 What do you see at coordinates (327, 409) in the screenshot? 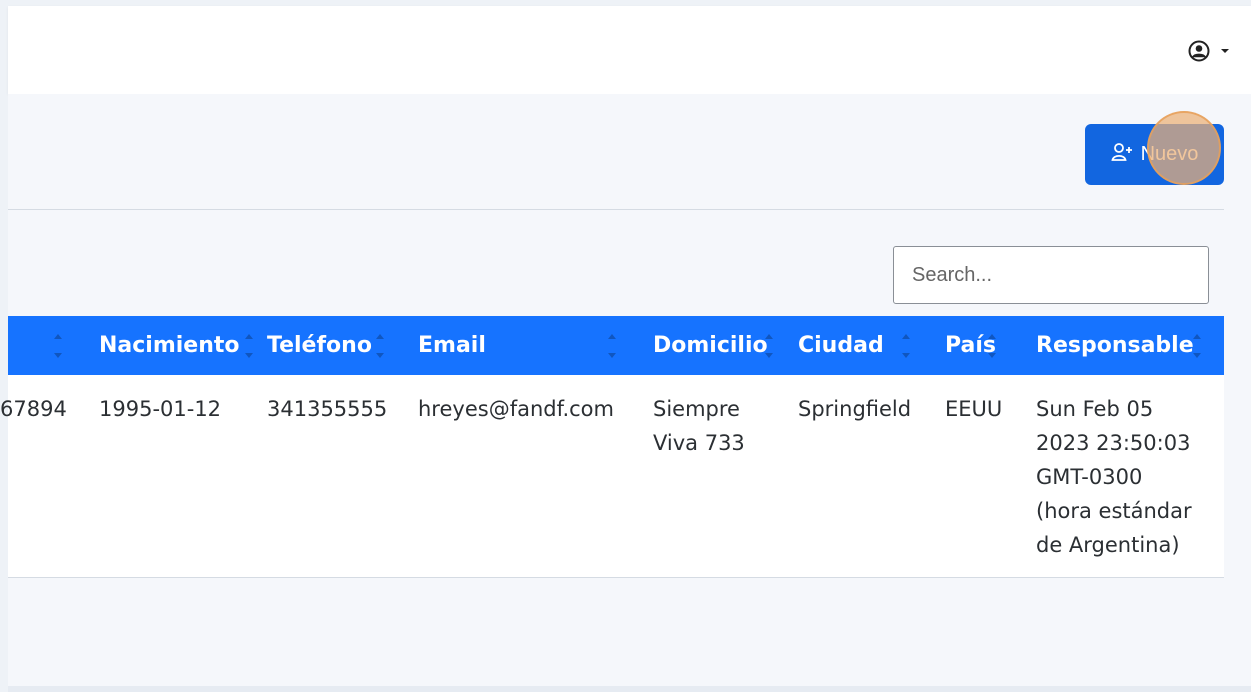
I see `cell-telefono: 341355555` at bounding box center [327, 409].